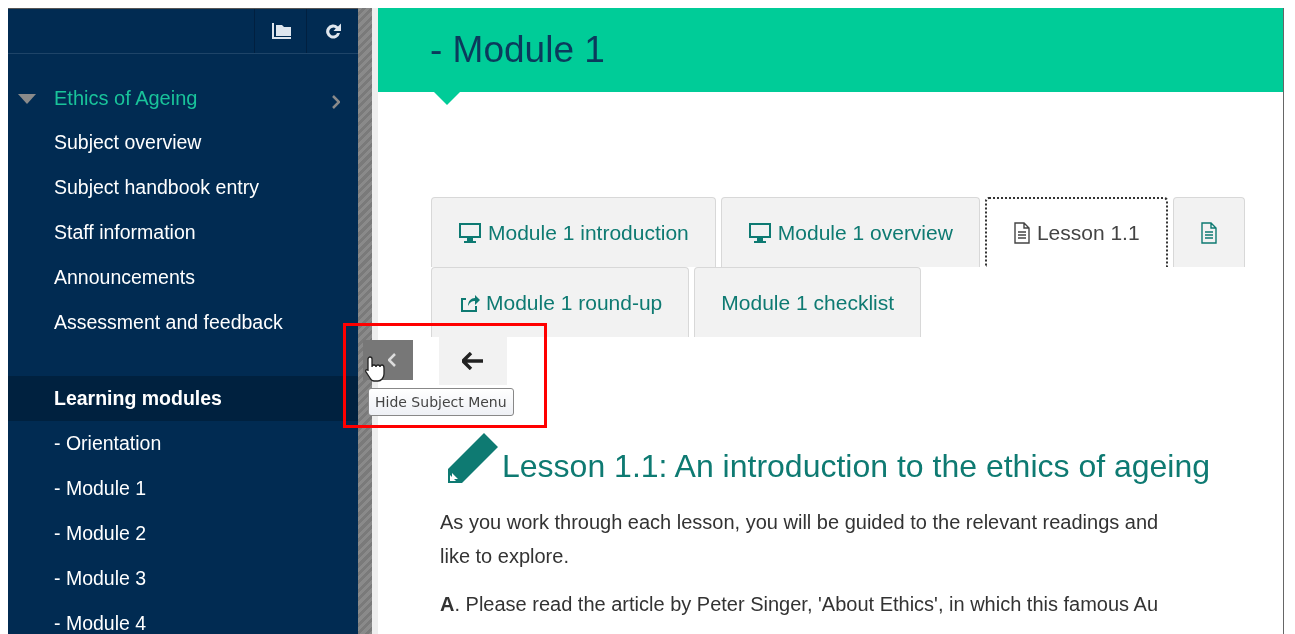 Image resolution: width=1295 pixels, height=634 pixels. I want to click on sidebar-item: - Module 2, so click(183, 533).